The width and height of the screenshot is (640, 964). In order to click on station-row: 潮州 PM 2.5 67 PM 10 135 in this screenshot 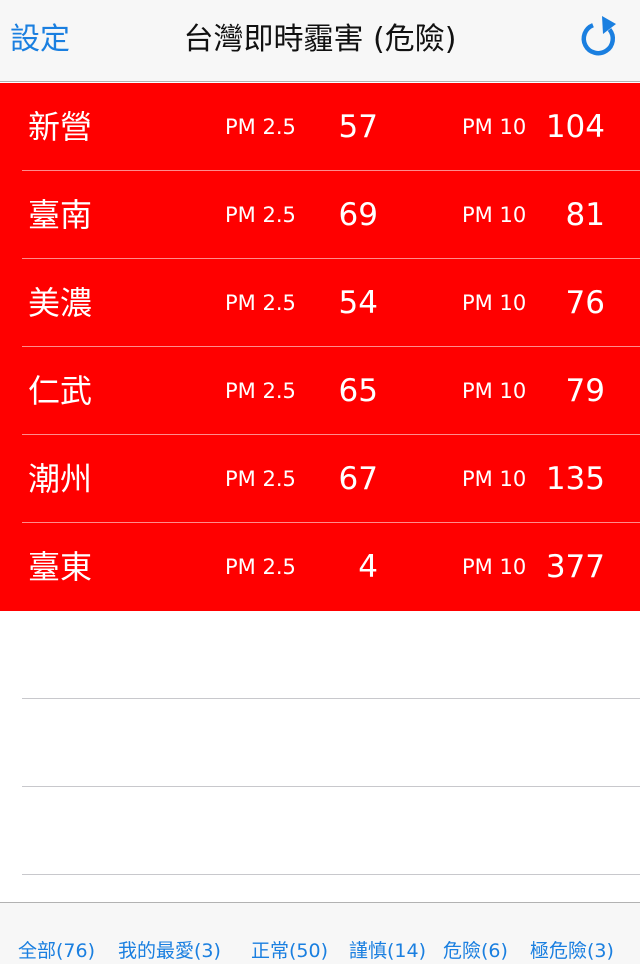, I will do `click(320, 479)`.